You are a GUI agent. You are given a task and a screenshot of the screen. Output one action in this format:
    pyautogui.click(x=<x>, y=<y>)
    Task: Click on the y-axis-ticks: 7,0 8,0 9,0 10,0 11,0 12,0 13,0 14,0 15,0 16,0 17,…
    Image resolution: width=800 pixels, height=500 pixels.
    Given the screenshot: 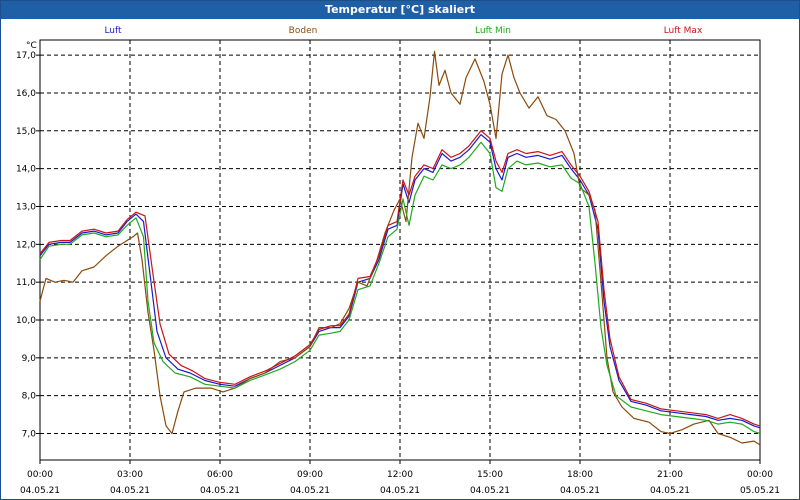 What is the action you would take?
    pyautogui.click(x=28, y=245)
    